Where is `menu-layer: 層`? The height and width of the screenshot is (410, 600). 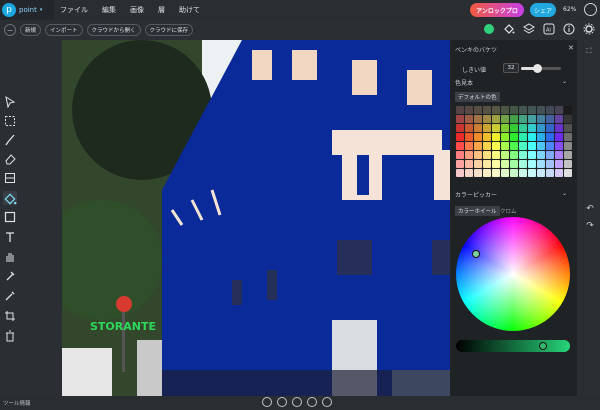
menu-layer: 層 is located at coordinates (161, 10).